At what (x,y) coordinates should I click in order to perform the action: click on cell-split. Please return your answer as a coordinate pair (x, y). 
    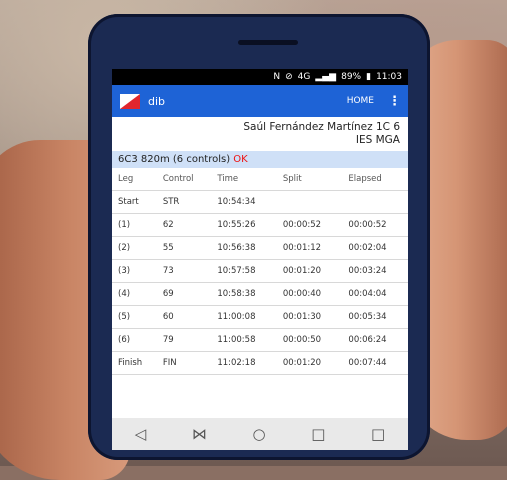
    Looking at the image, I should click on (310, 202).